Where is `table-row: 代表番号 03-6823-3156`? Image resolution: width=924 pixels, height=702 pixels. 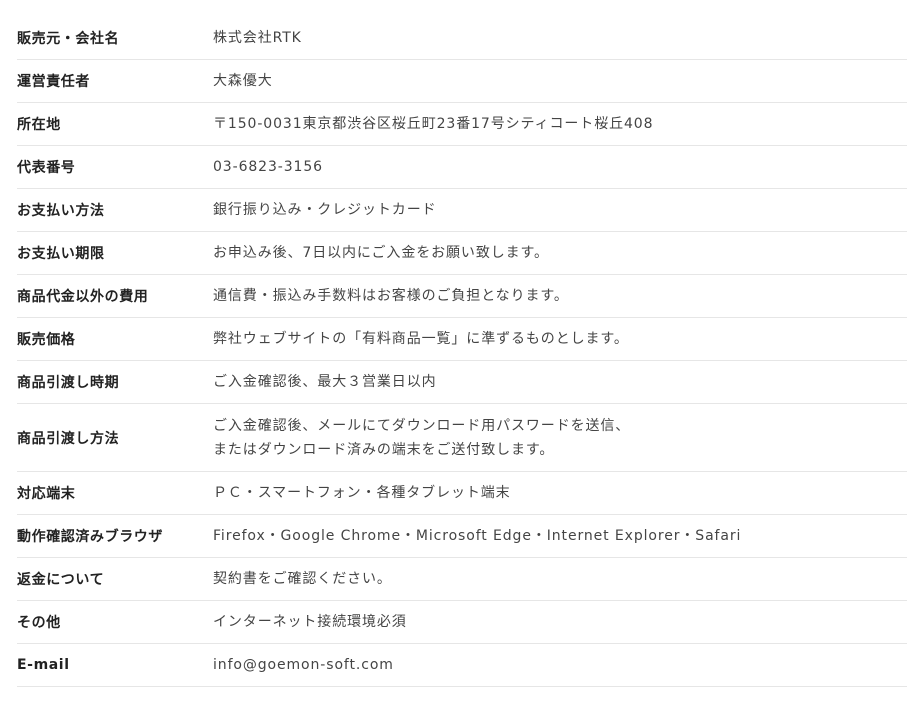 table-row: 代表番号 03-6823-3156 is located at coordinates (462, 167).